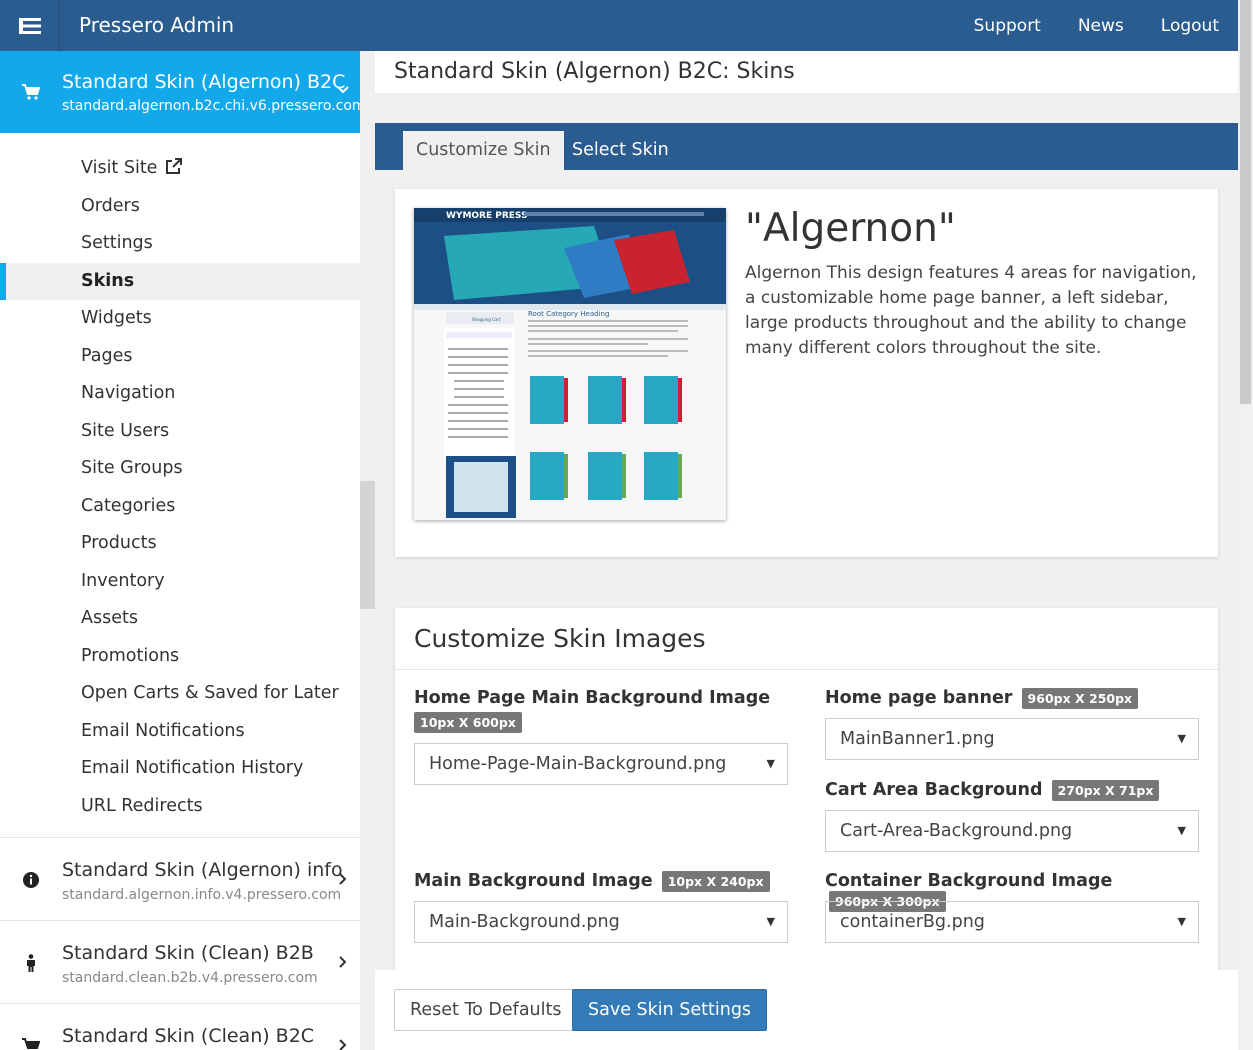 This screenshot has height=1050, width=1253. What do you see at coordinates (468, 722) in the screenshot?
I see `size-badge: 10px X 600px` at bounding box center [468, 722].